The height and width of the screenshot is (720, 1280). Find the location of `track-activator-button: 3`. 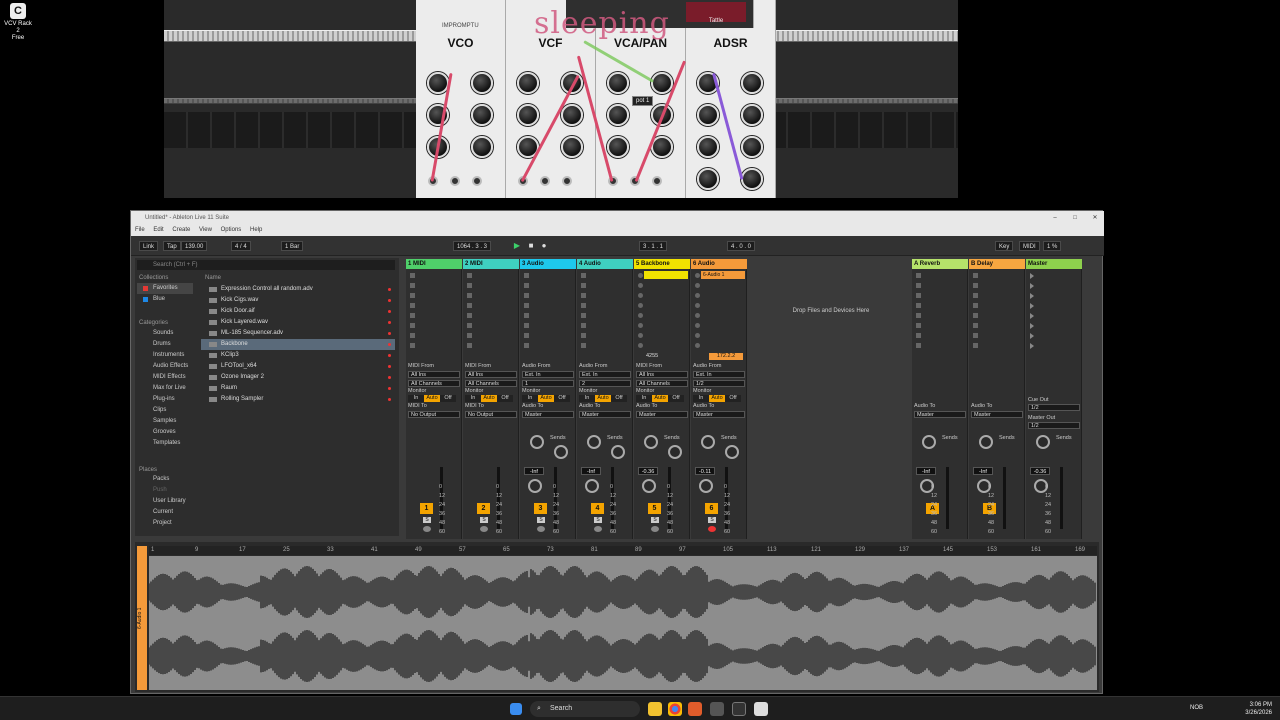

track-activator-button: 3 is located at coordinates (540, 508).